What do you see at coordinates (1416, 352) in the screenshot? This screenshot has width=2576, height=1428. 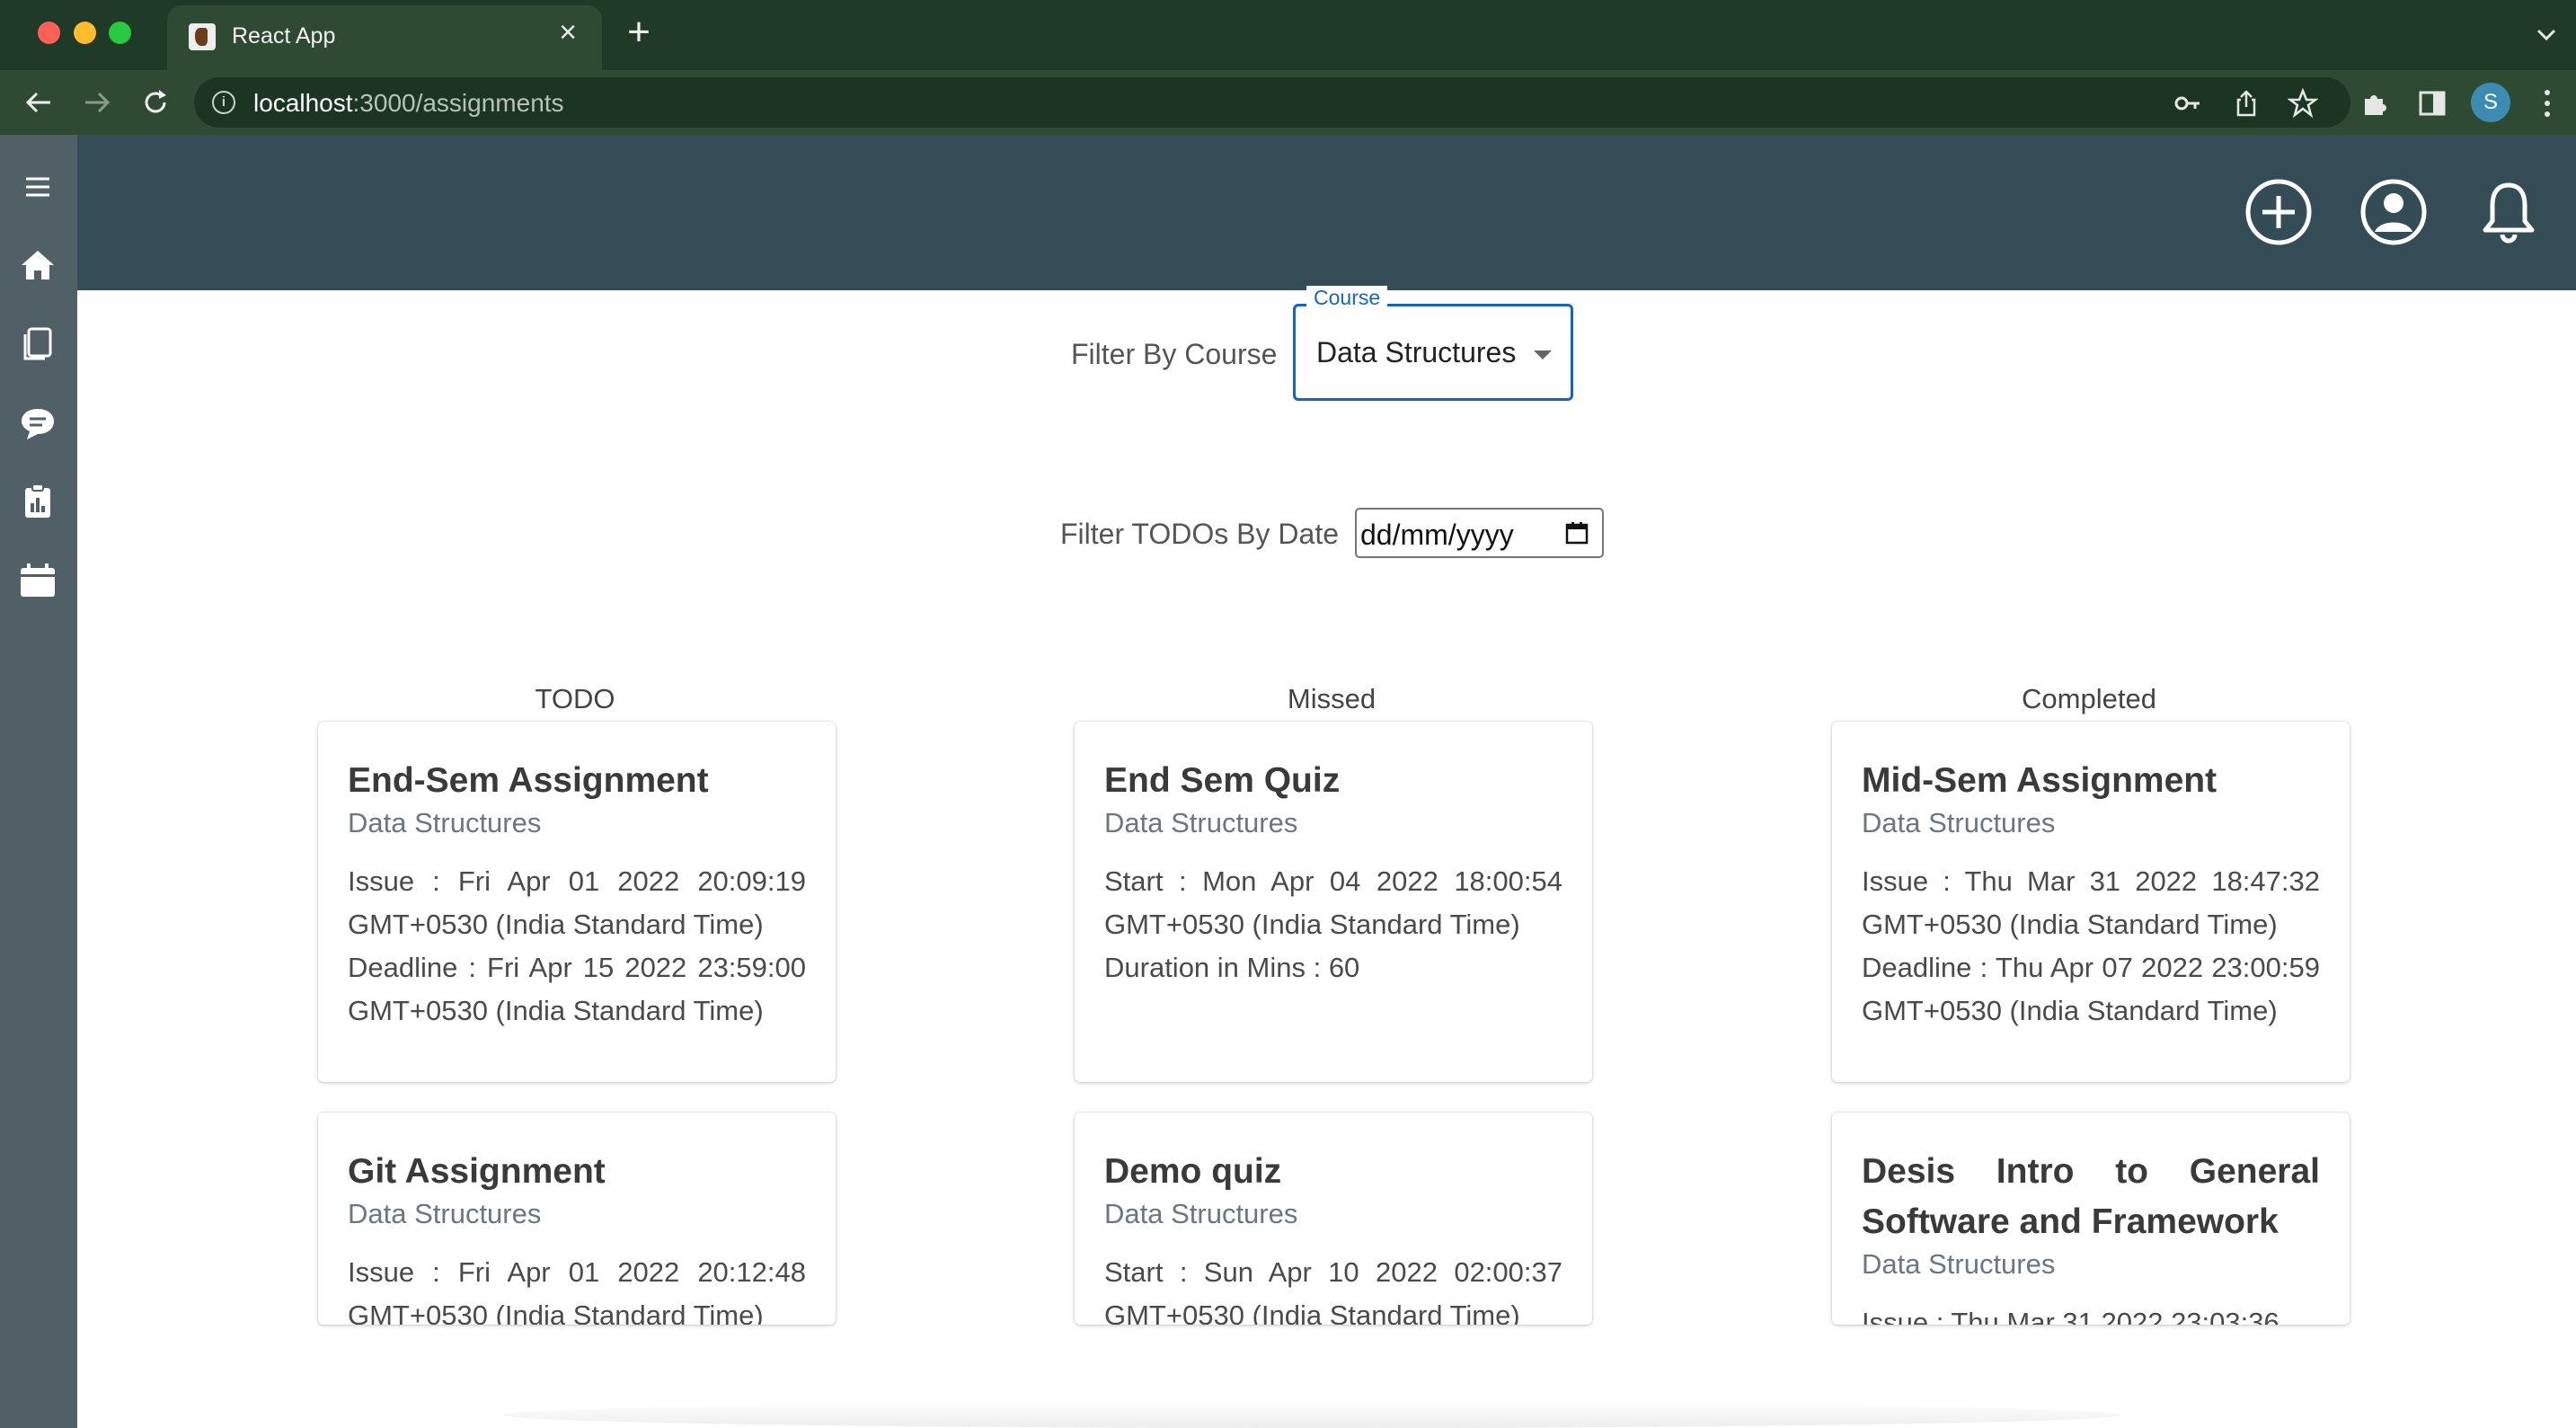 I see `course-select-value: Data Structures` at bounding box center [1416, 352].